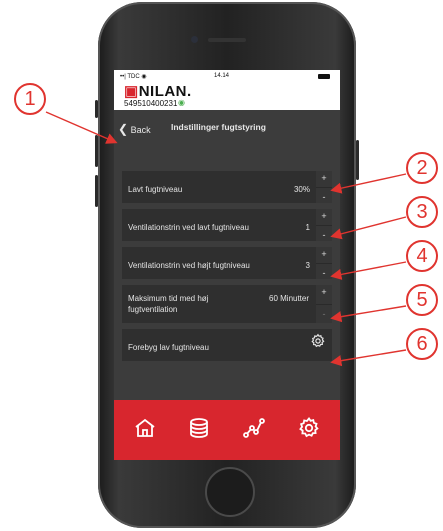 This screenshot has height=531, width=443. What do you see at coordinates (30, 99) in the screenshot?
I see `callout-1: 1` at bounding box center [30, 99].